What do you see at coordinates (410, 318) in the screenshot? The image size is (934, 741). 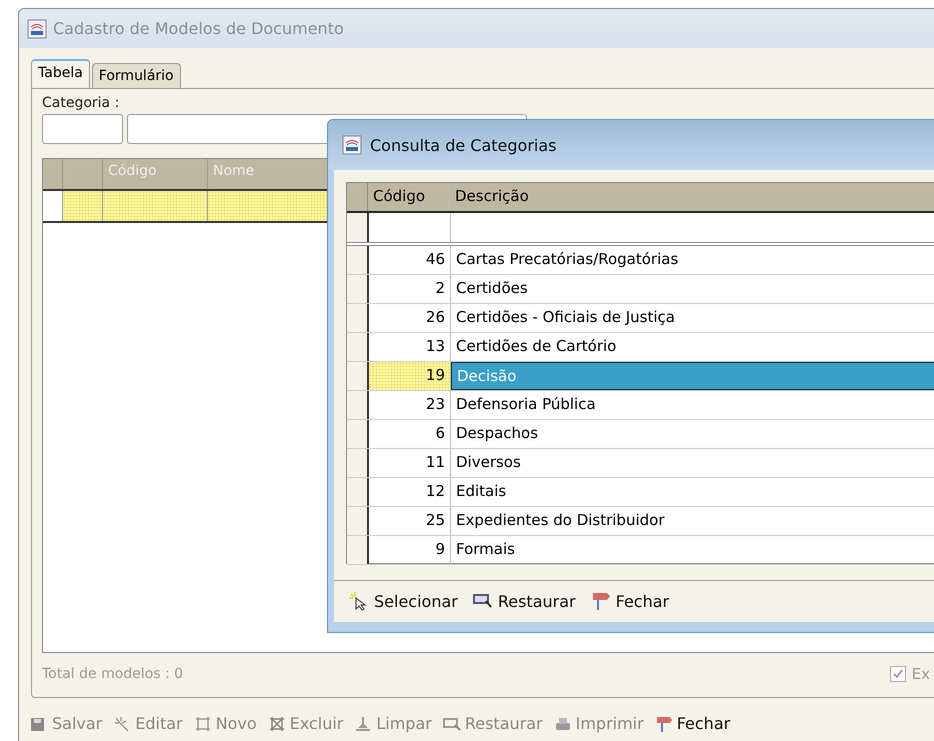 I see `table-cell: 26` at bounding box center [410, 318].